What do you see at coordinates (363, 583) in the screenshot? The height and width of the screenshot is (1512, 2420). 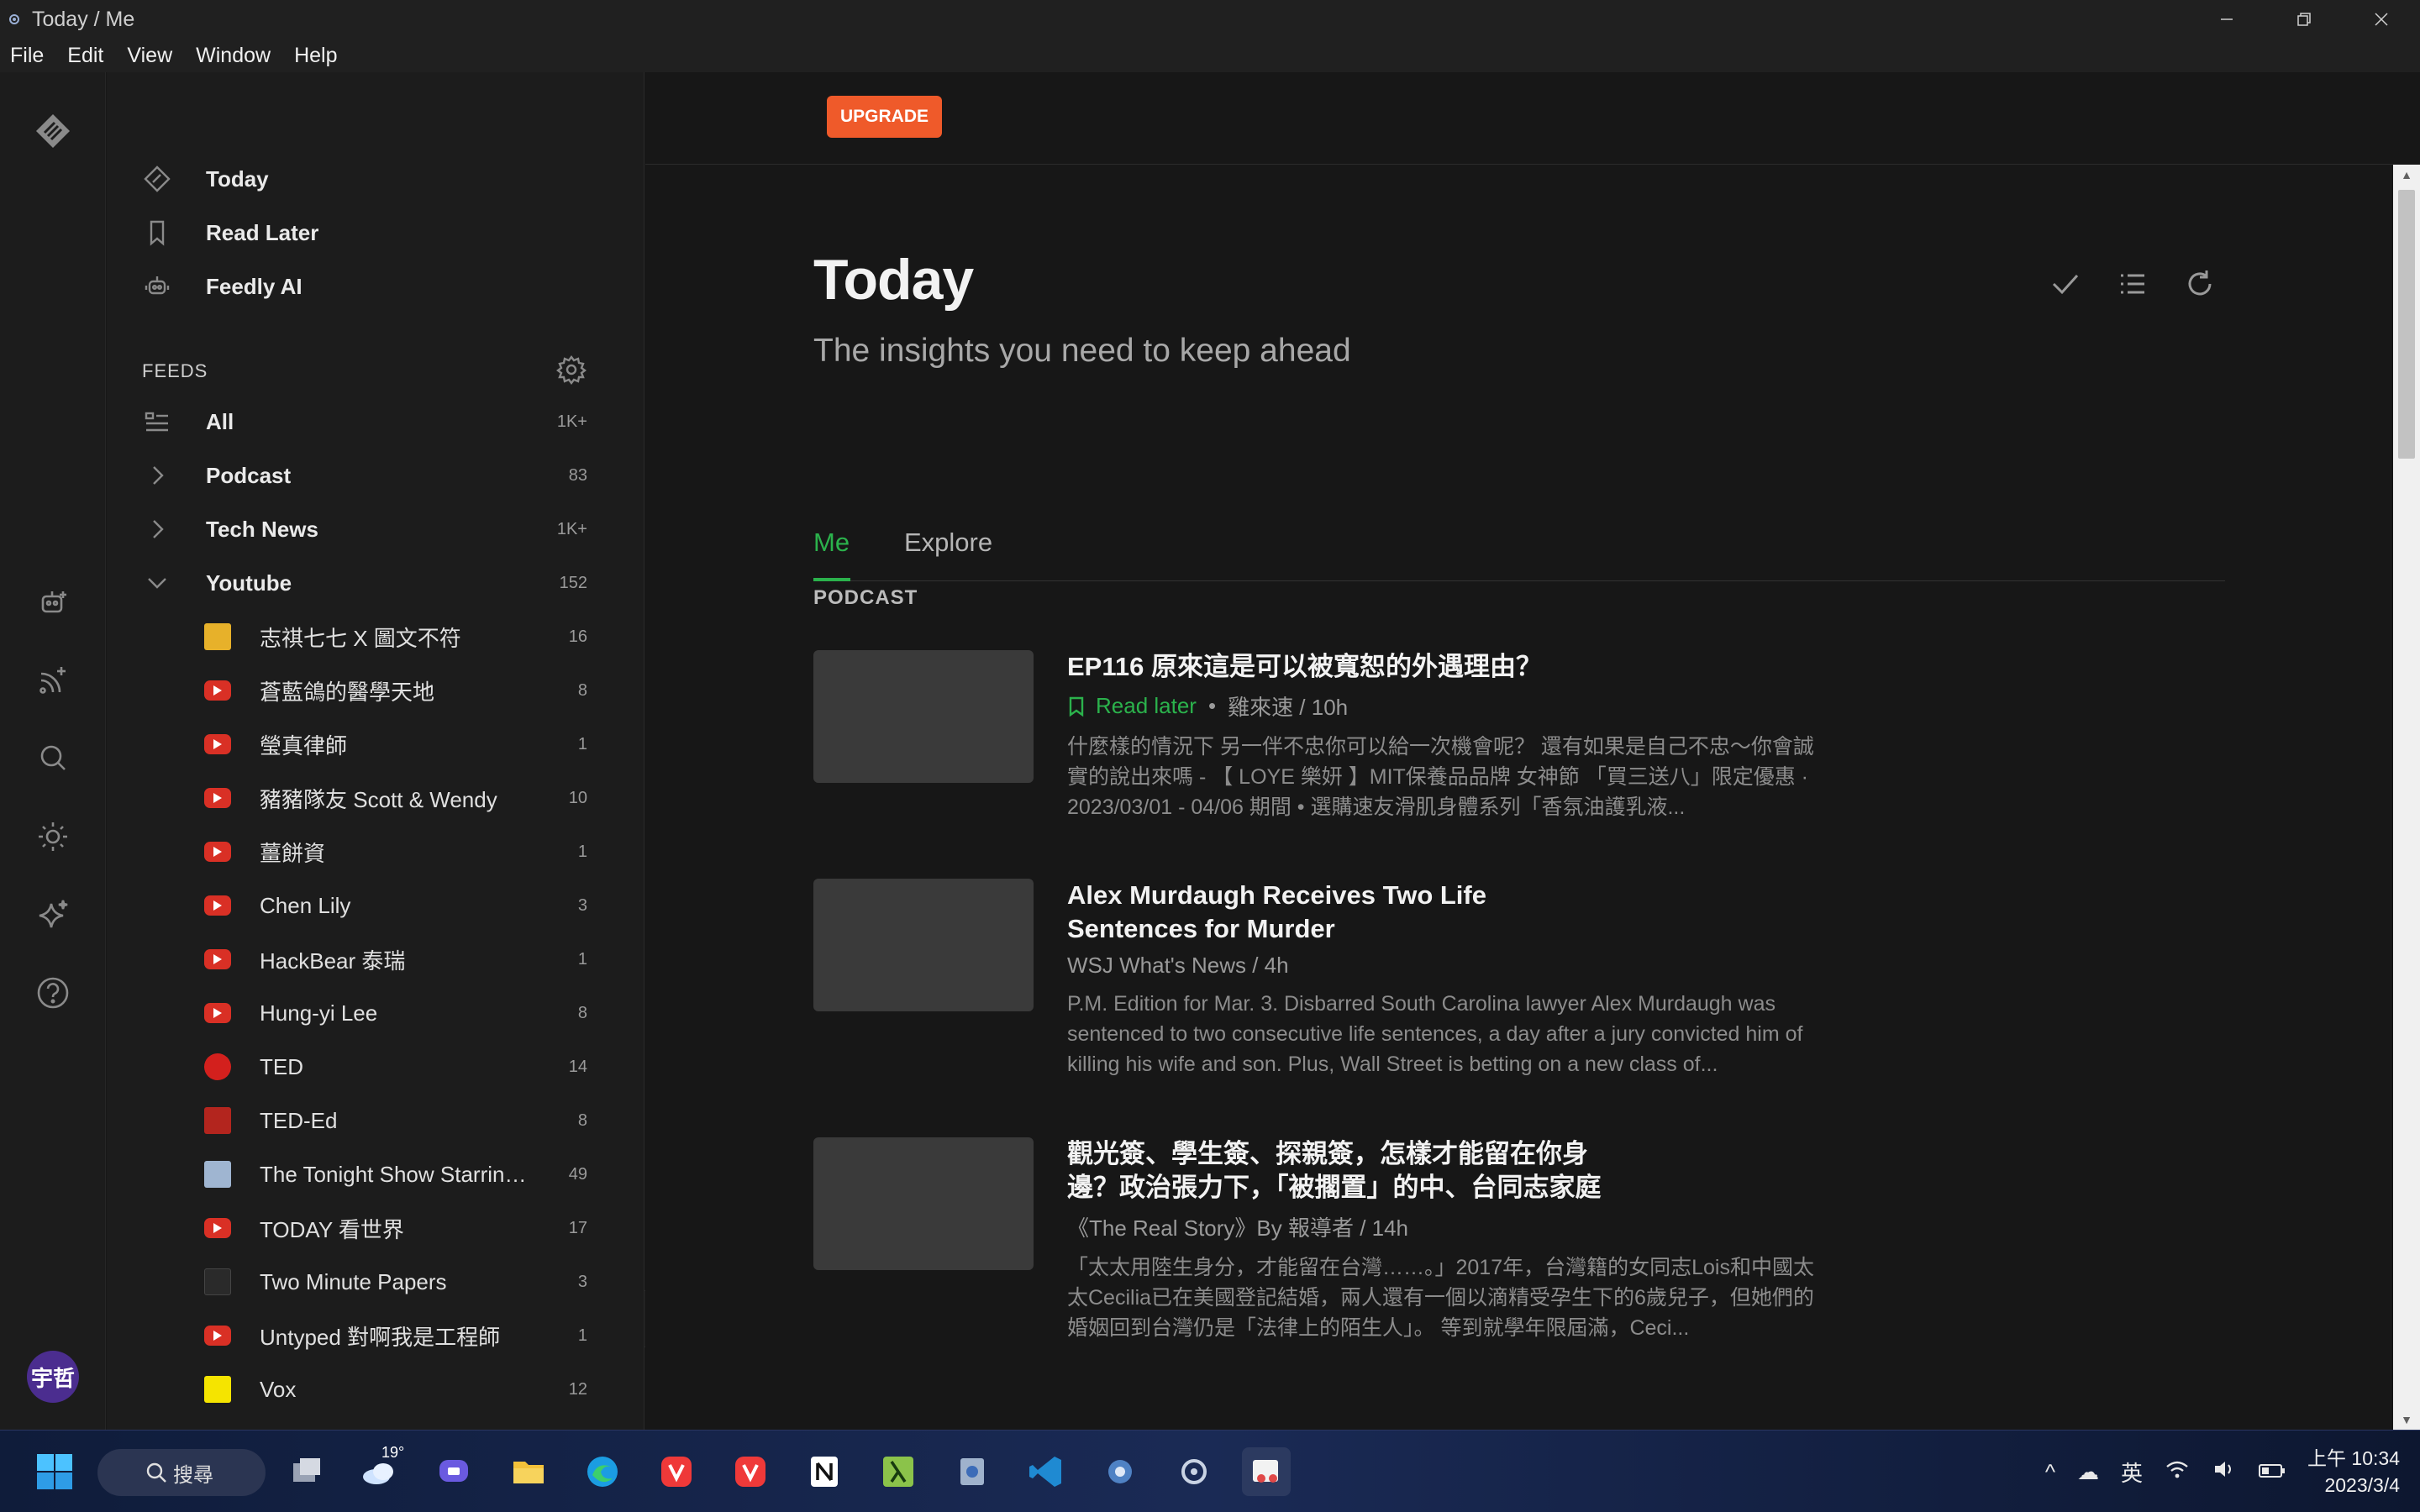 I see `feed-youtube: Youtube 152` at bounding box center [363, 583].